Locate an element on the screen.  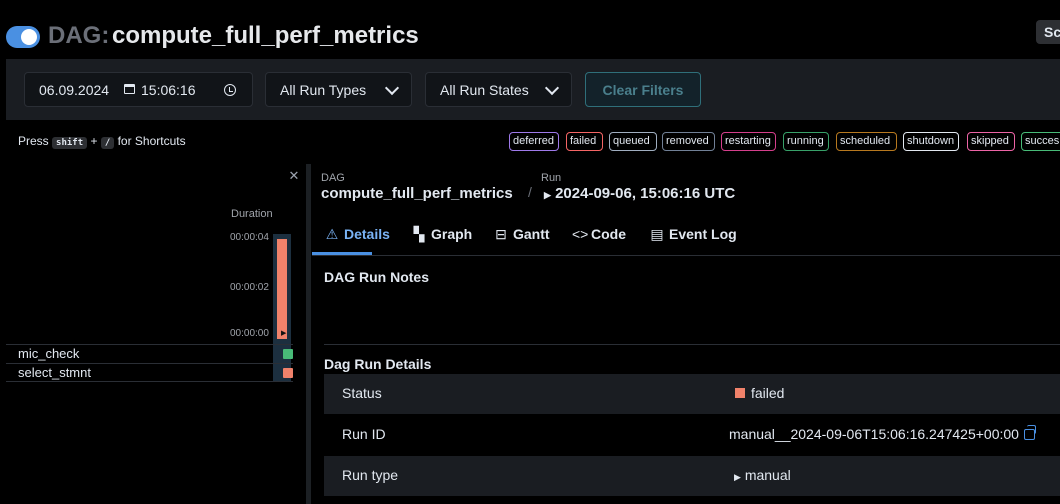
slash-key: / is located at coordinates (107, 143).